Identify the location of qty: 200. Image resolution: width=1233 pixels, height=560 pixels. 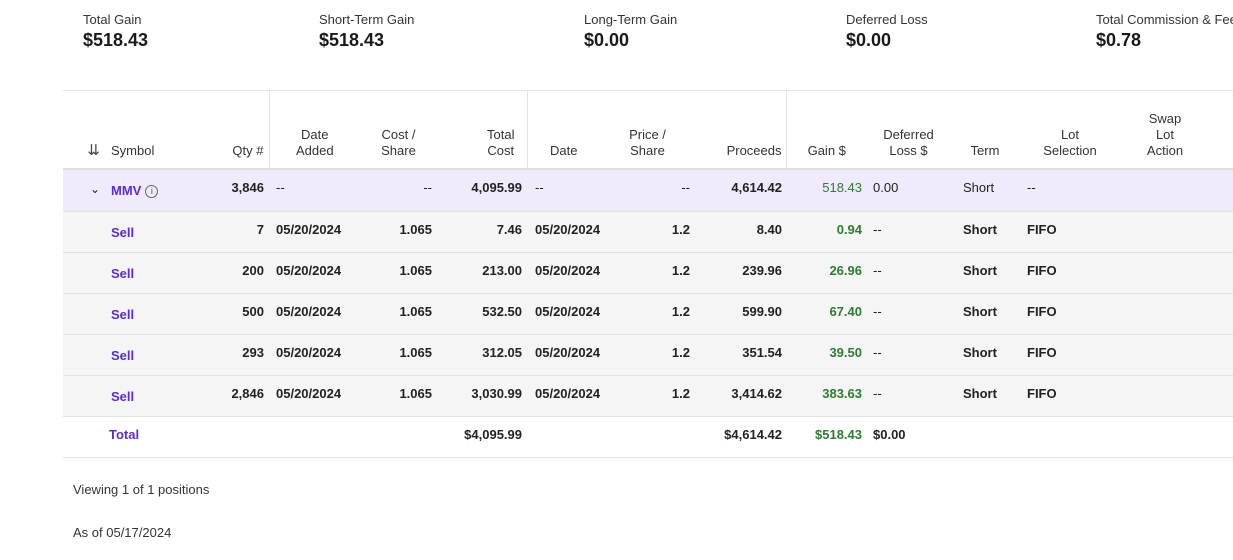
(239, 273).